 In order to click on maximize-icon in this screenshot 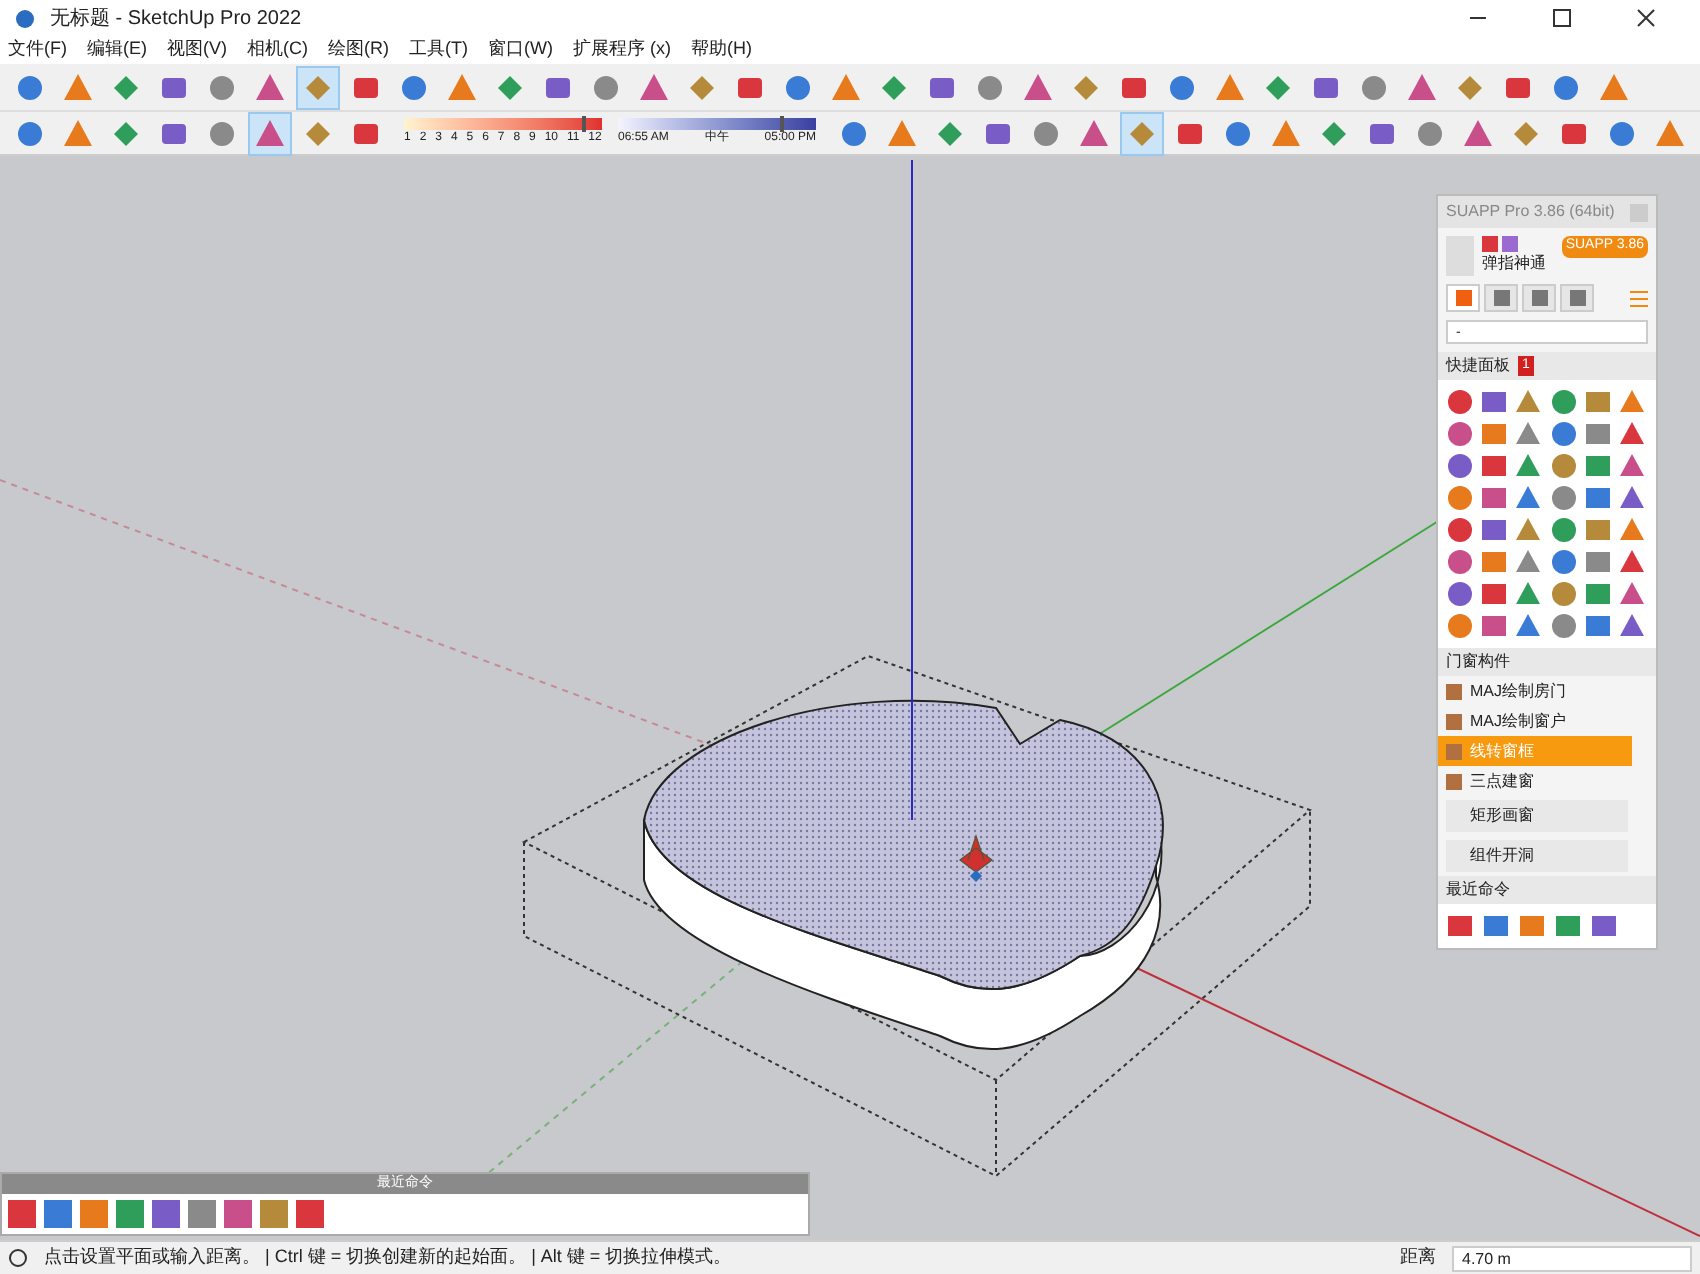, I will do `click(1562, 18)`.